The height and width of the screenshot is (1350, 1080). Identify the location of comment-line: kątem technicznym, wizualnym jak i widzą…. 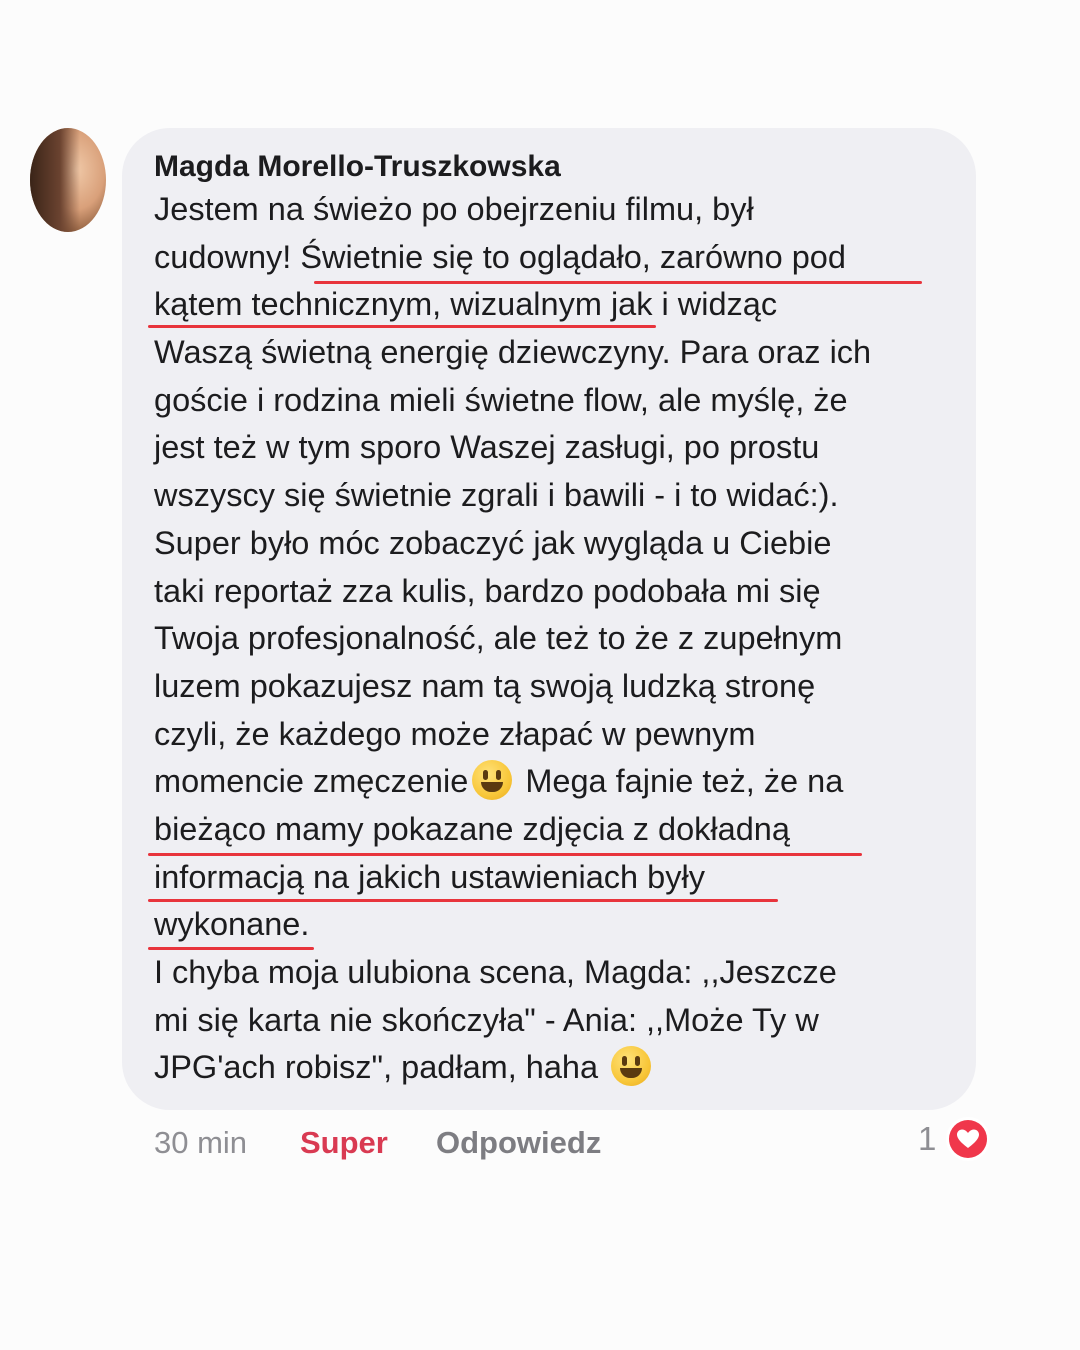
(466, 304).